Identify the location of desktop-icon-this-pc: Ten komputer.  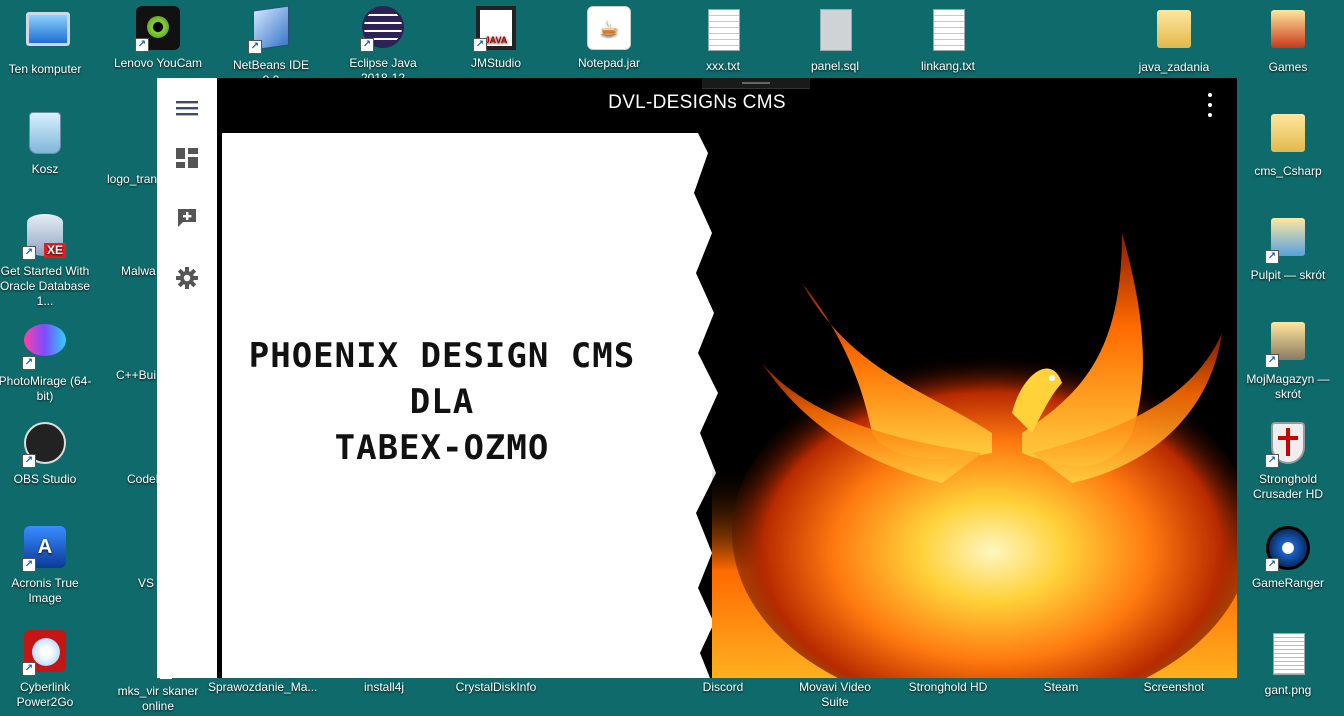
(46, 41).